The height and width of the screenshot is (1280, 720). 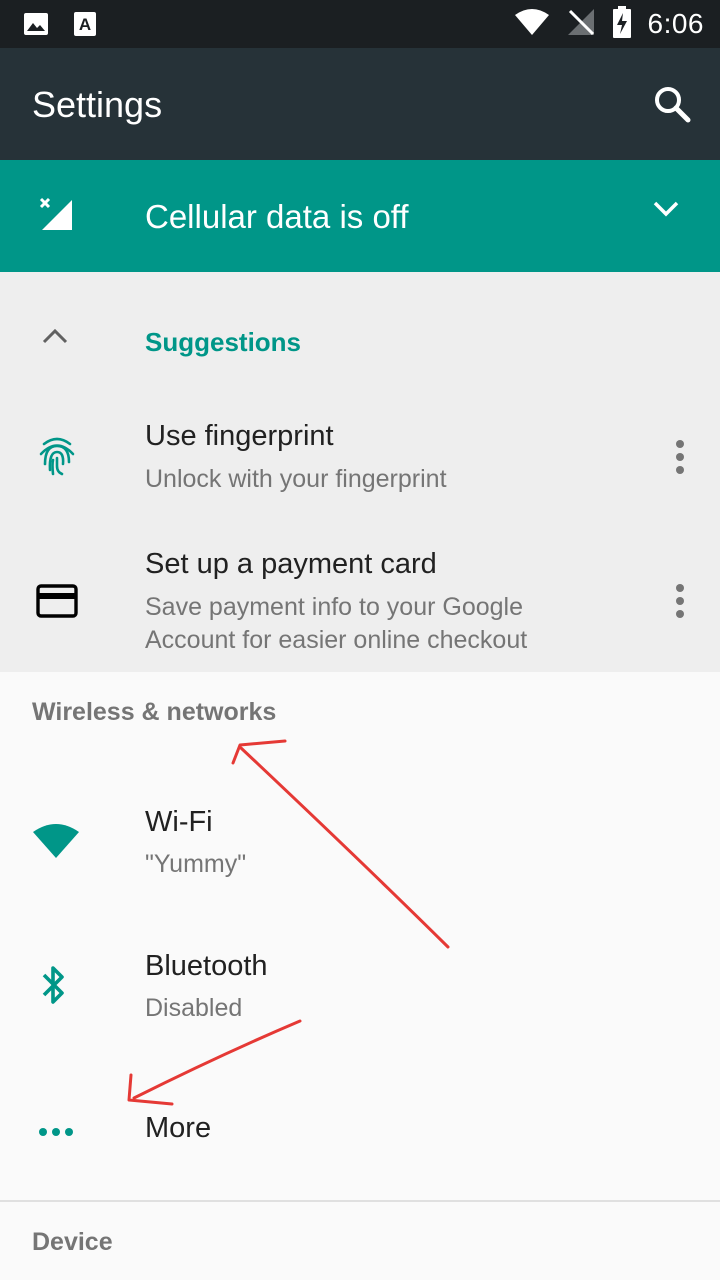 I want to click on credit-card-icon, so click(x=57, y=603).